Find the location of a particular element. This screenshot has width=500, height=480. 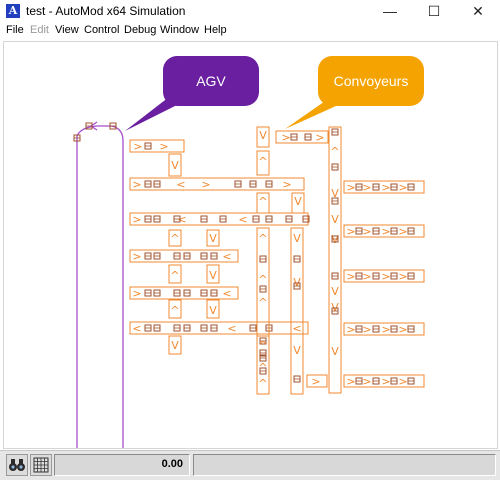

close-button: ✕ is located at coordinates (478, 11).